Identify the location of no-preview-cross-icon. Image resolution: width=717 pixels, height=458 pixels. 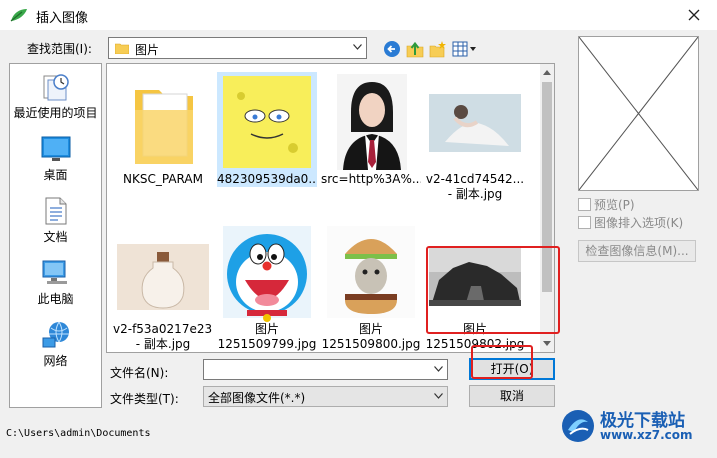
(638, 113).